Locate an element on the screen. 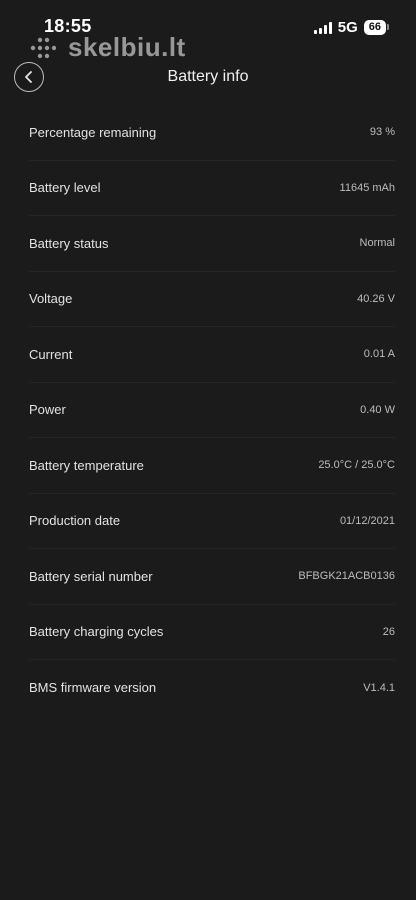 This screenshot has height=900, width=416. row-label: Battery status is located at coordinates (69, 243).